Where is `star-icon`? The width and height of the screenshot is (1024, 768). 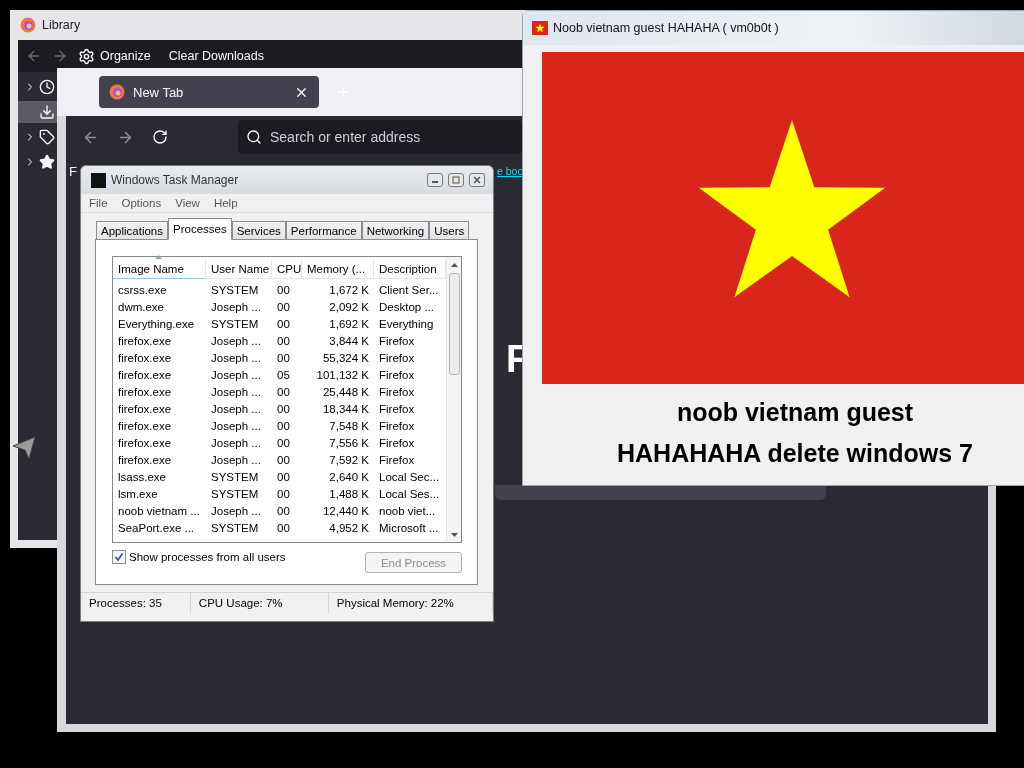 star-icon is located at coordinates (47, 162).